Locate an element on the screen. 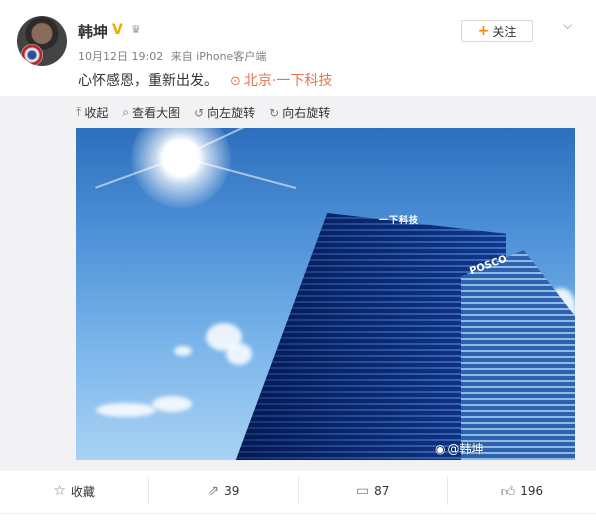  verified-v-icon: V is located at coordinates (117, 30).